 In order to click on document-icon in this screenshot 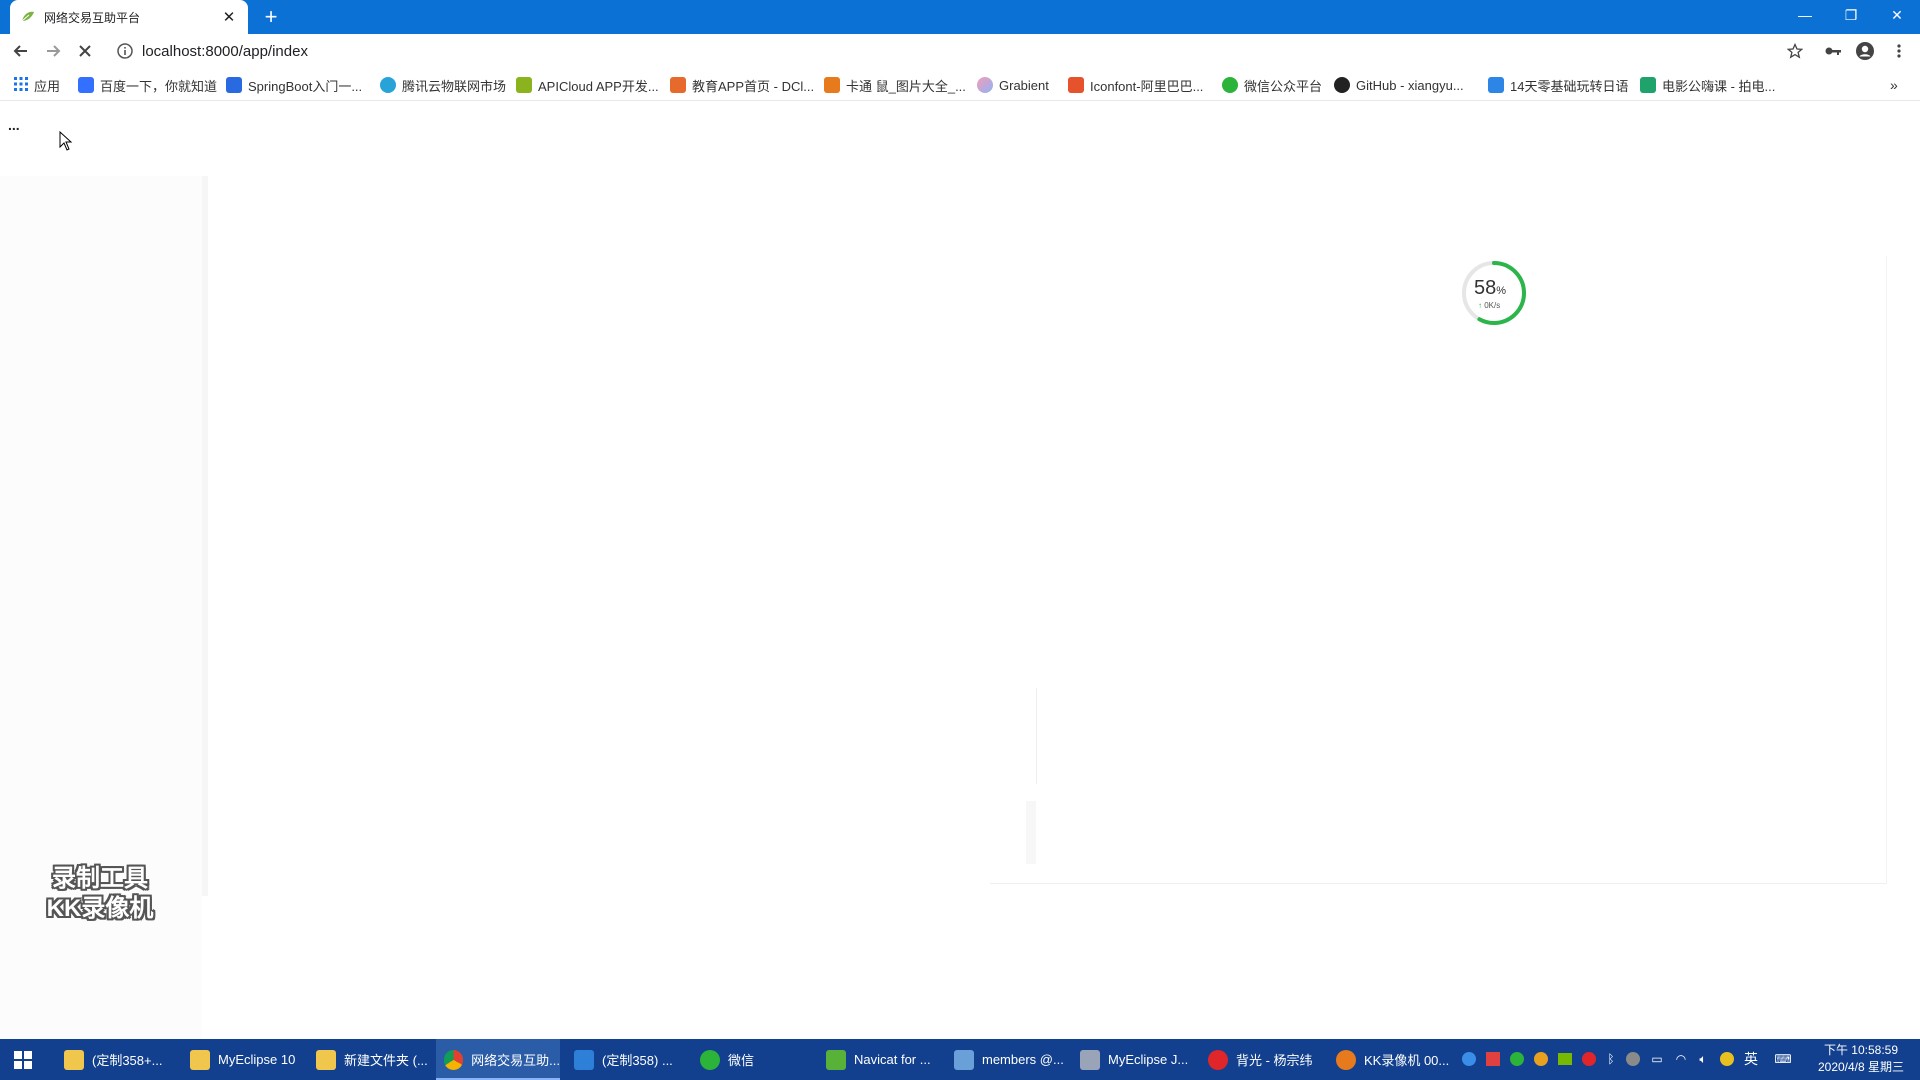, I will do `click(584, 1059)`.